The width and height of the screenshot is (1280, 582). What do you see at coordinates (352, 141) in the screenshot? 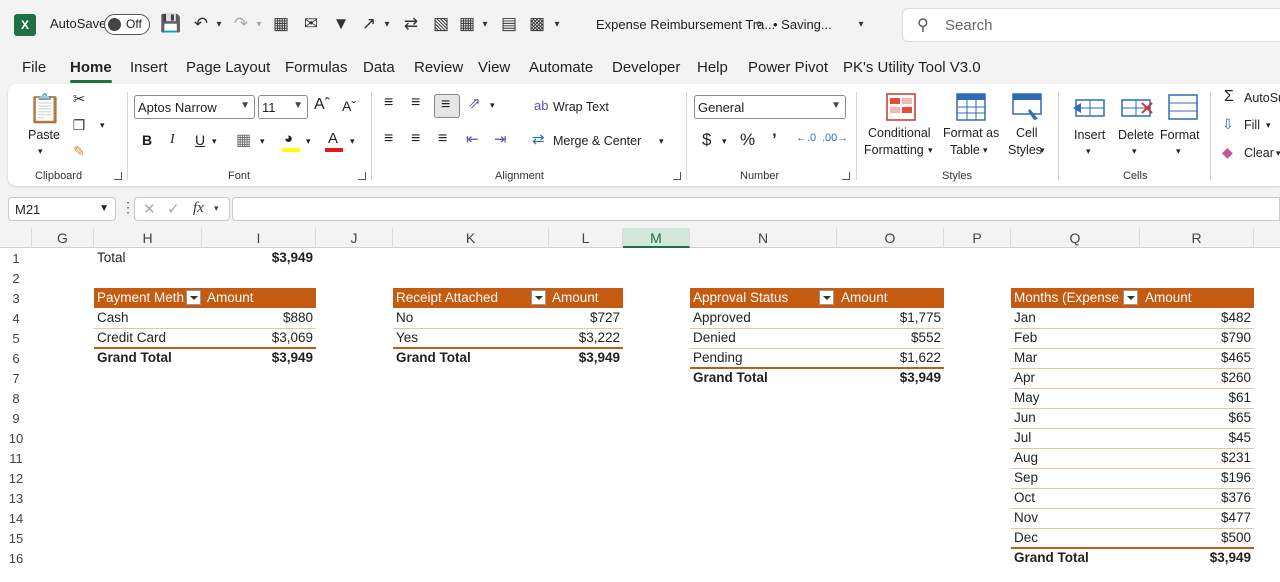
I see `font-color-dropdown-icon: ▾` at bounding box center [352, 141].